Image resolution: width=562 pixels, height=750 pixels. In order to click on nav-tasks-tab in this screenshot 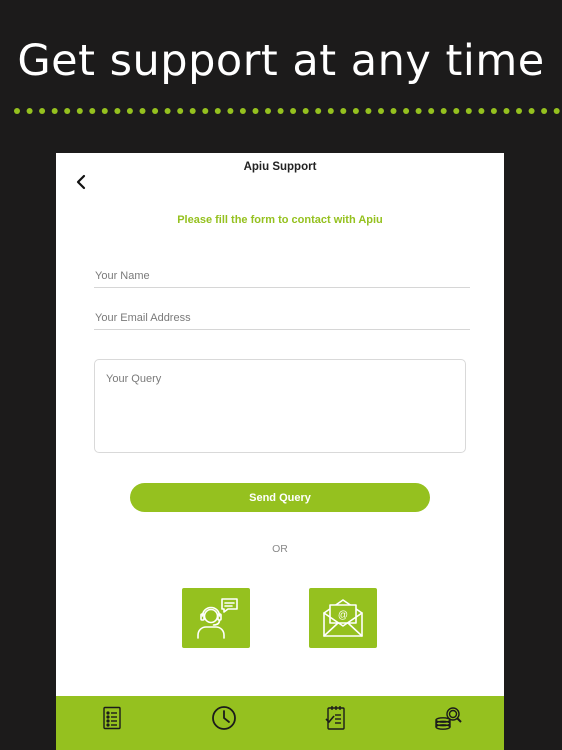, I will do `click(336, 718)`.